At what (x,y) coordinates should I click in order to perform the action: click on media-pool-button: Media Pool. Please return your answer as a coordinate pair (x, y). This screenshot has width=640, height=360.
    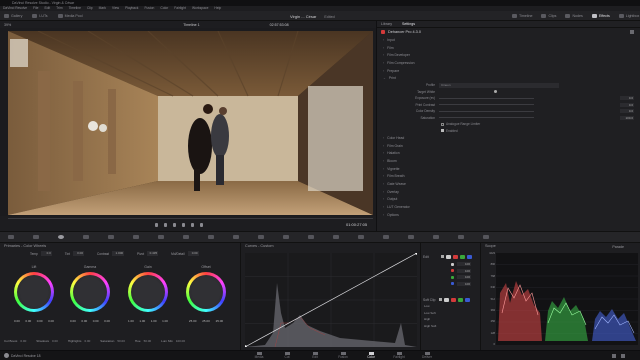
    Looking at the image, I should click on (70, 16).